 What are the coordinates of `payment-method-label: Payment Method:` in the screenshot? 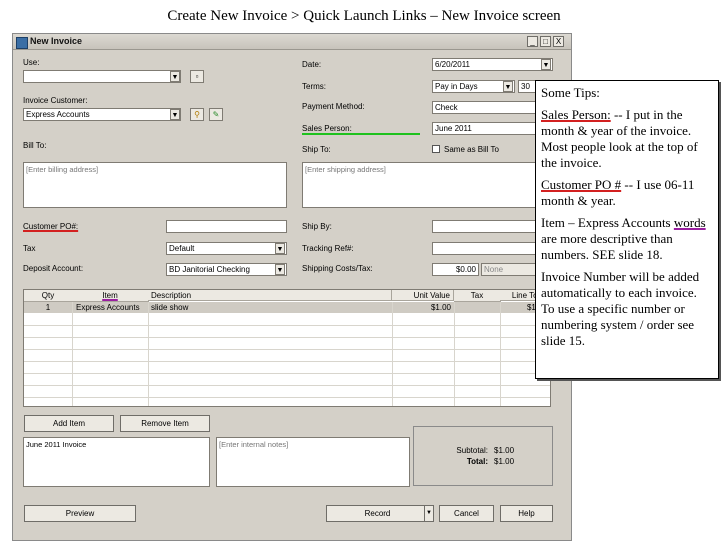 It's located at (333, 106).